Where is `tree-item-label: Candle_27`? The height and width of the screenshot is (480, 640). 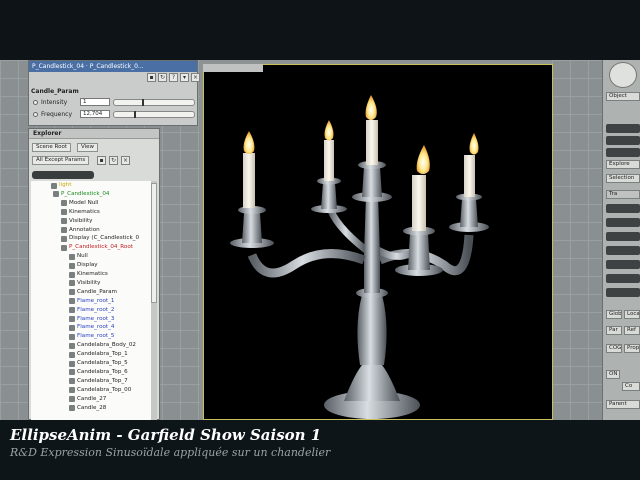
tree-item-label: Candle_27 is located at coordinates (92, 398).